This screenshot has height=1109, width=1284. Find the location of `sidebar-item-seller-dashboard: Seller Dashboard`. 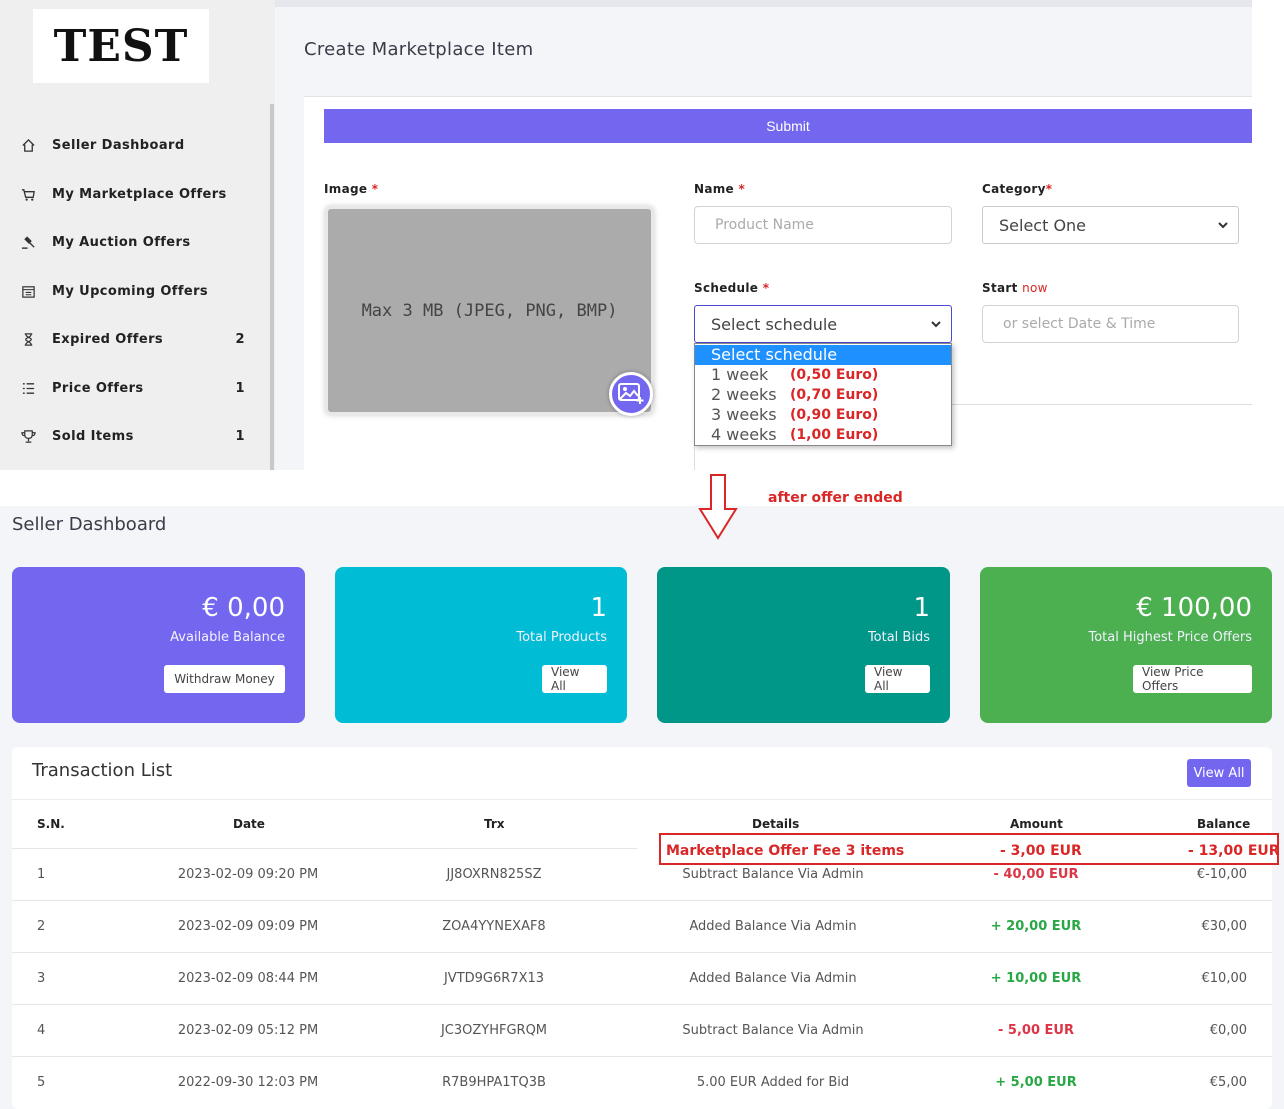

sidebar-item-seller-dashboard: Seller Dashboard is located at coordinates (132, 145).